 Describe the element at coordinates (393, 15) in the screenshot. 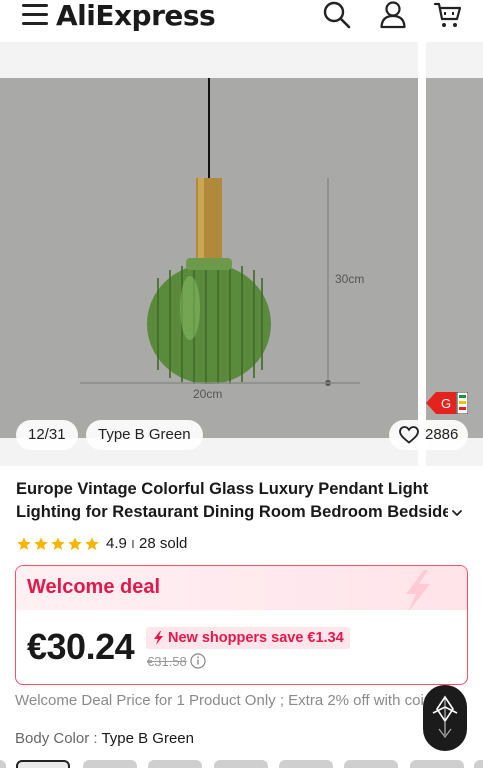

I see `account-icon` at that location.